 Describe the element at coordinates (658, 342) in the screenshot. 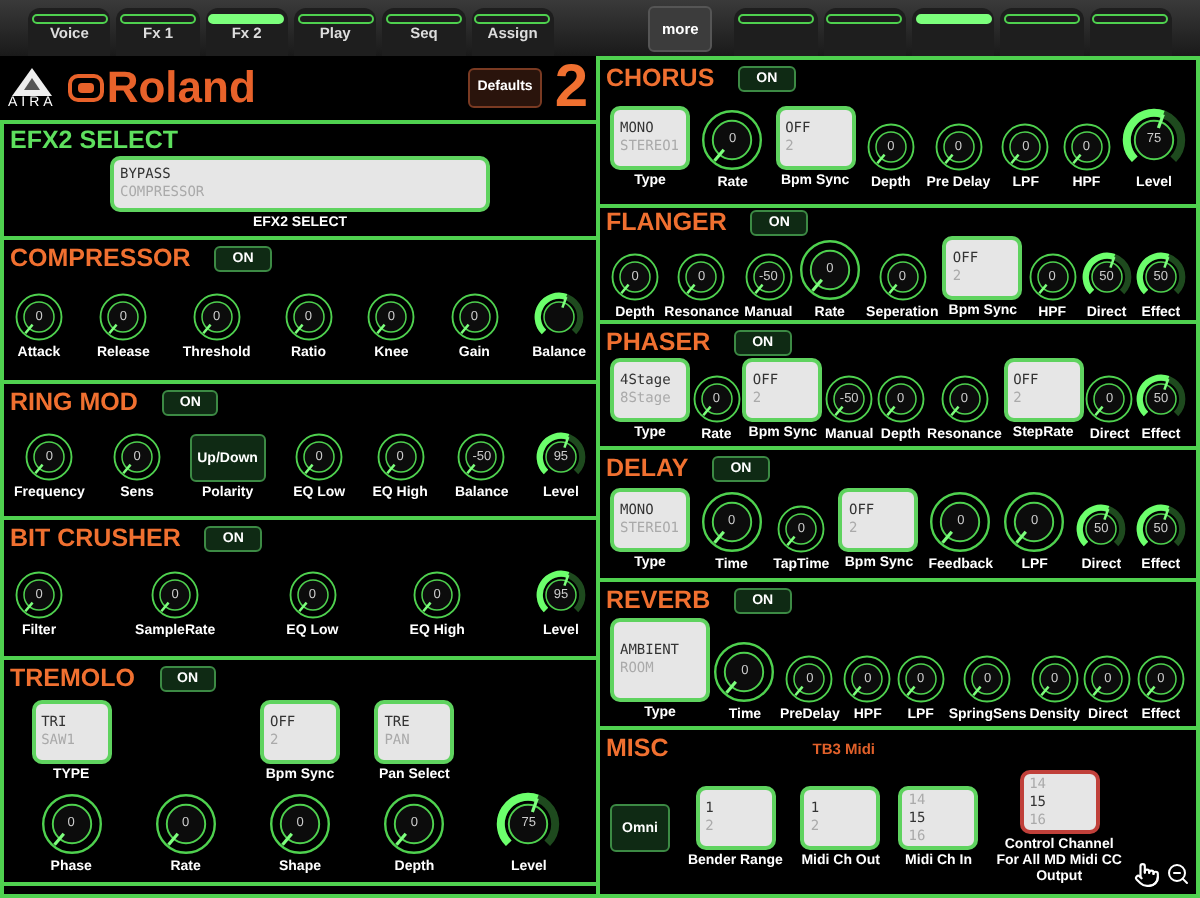

I see `section-title: PHASER` at that location.